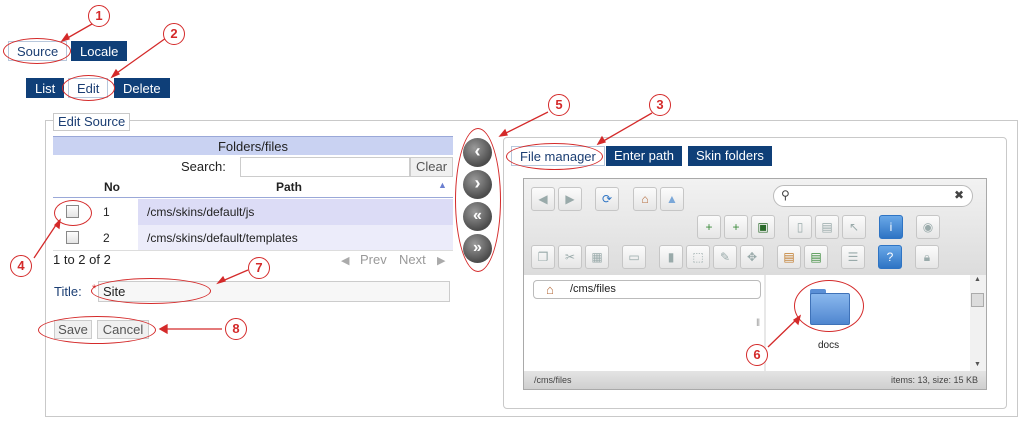  What do you see at coordinates (757, 355) in the screenshot?
I see `callout-6: 6` at bounding box center [757, 355].